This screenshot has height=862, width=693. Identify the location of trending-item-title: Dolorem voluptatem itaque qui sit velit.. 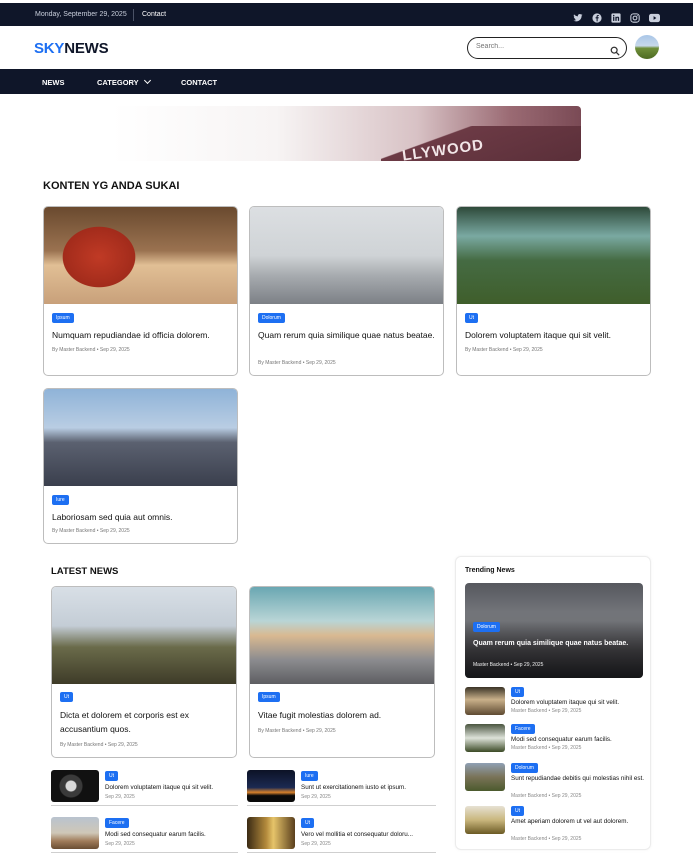
(578, 703).